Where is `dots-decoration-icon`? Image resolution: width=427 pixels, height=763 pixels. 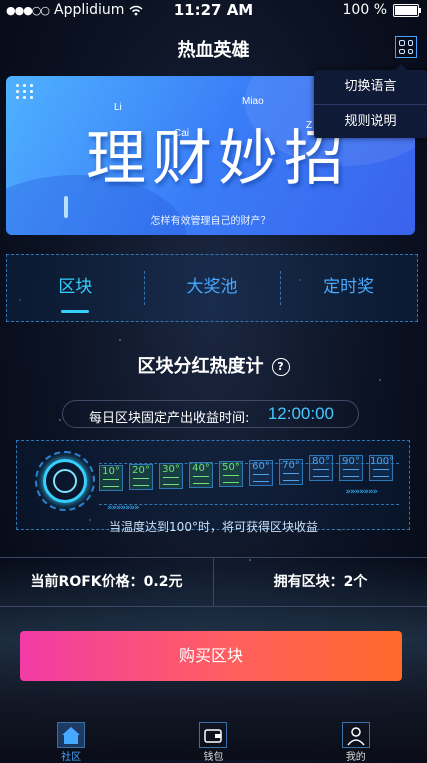 dots-decoration-icon is located at coordinates (25, 91).